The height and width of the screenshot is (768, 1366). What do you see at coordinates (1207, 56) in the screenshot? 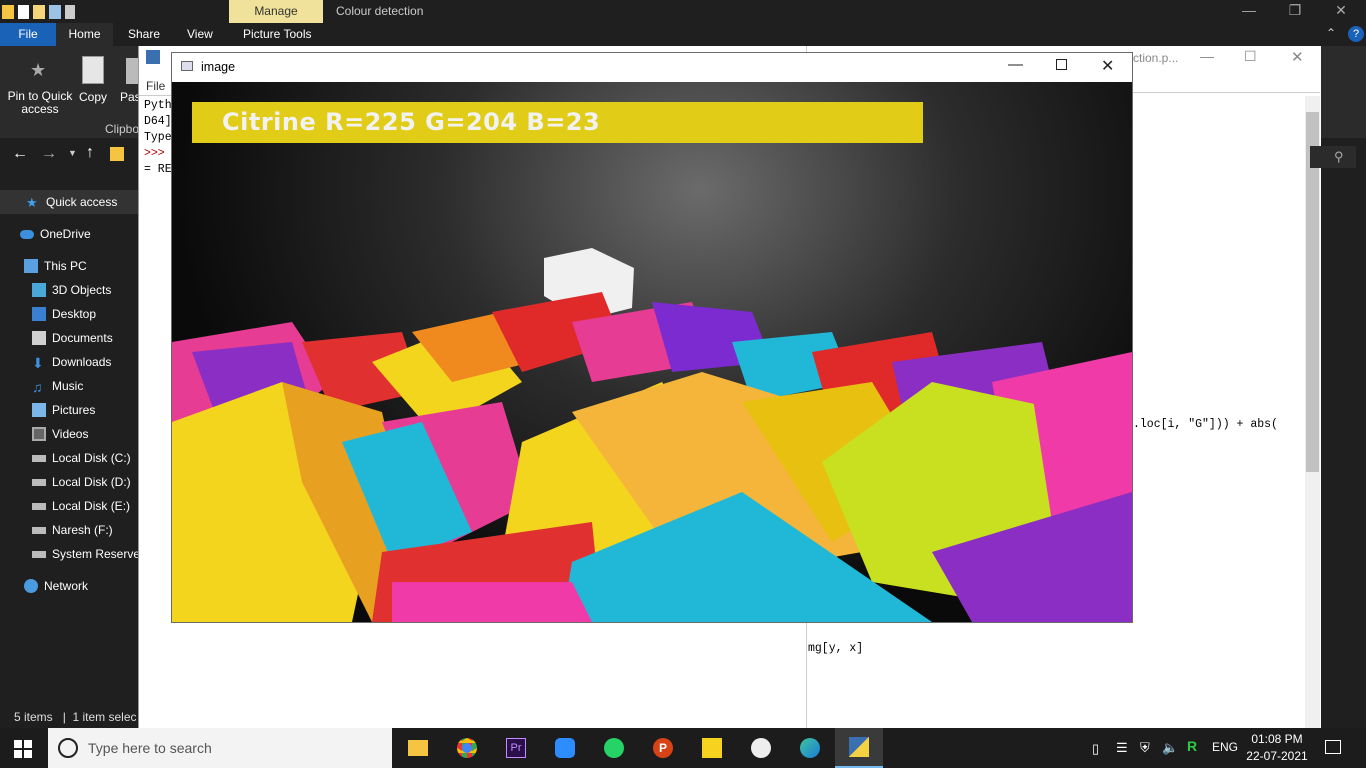
I see `editor-minimize-icon: —` at bounding box center [1207, 56].